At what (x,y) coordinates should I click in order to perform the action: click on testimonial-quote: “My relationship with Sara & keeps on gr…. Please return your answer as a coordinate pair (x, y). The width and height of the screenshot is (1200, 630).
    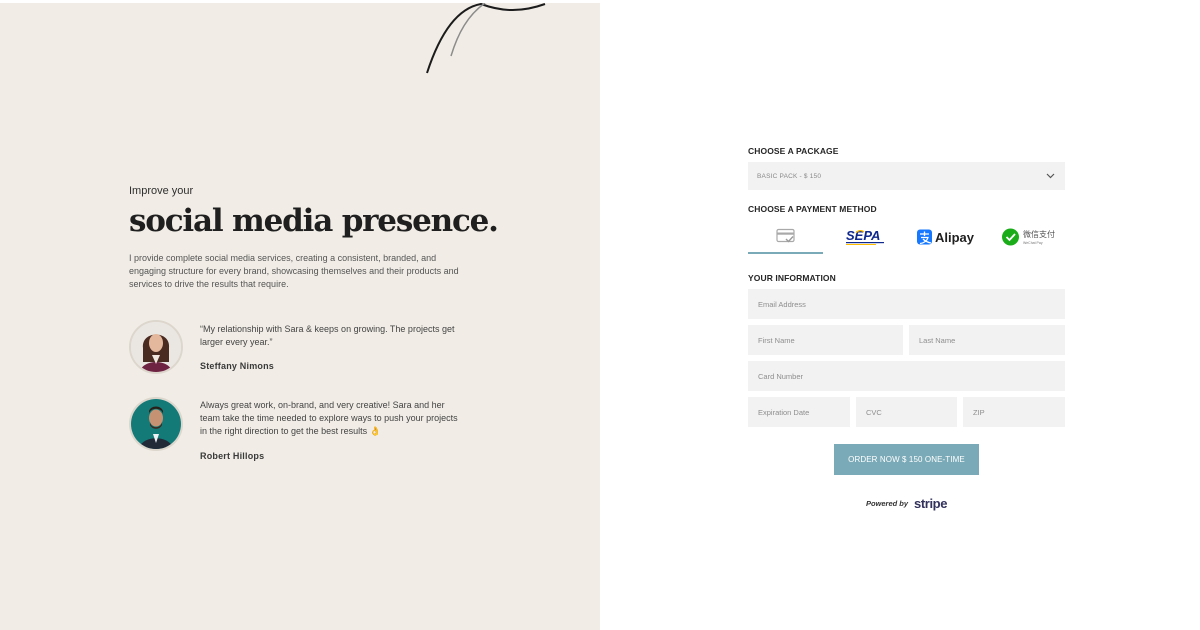
    Looking at the image, I should click on (327, 335).